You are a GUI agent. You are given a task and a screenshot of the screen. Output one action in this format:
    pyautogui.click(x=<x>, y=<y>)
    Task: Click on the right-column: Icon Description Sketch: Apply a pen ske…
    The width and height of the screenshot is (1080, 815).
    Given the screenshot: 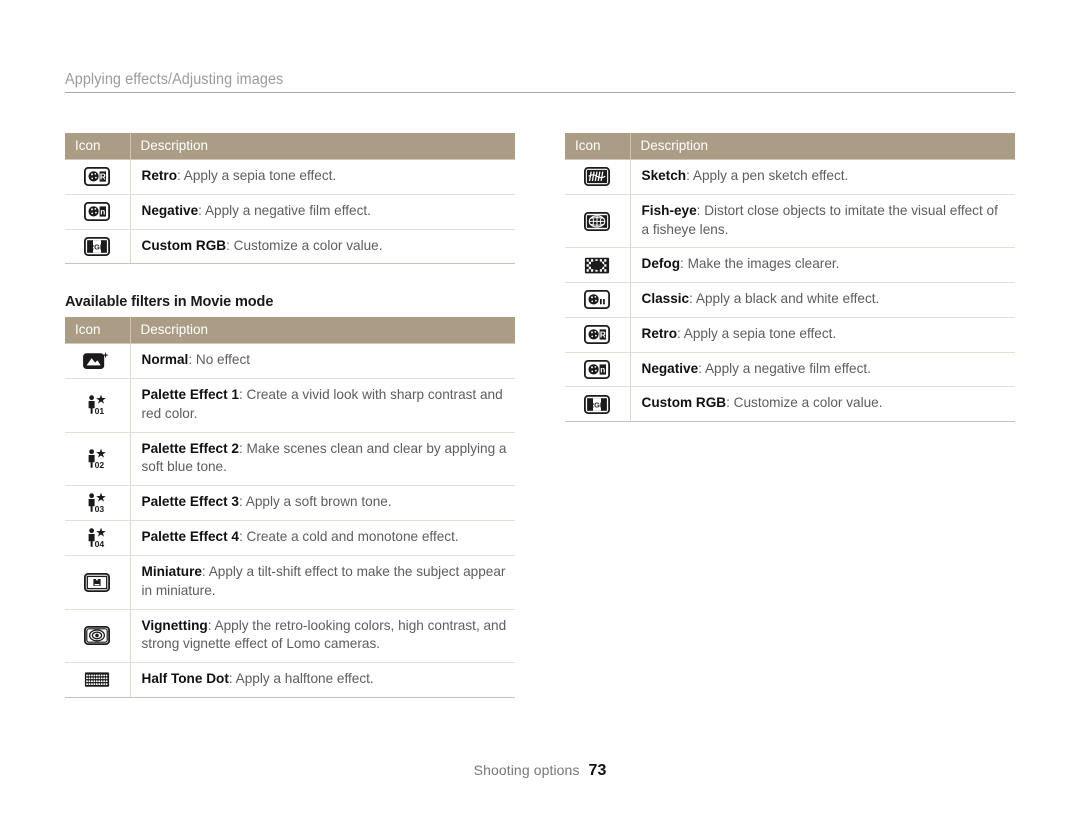 What is the action you would take?
    pyautogui.click(x=790, y=277)
    